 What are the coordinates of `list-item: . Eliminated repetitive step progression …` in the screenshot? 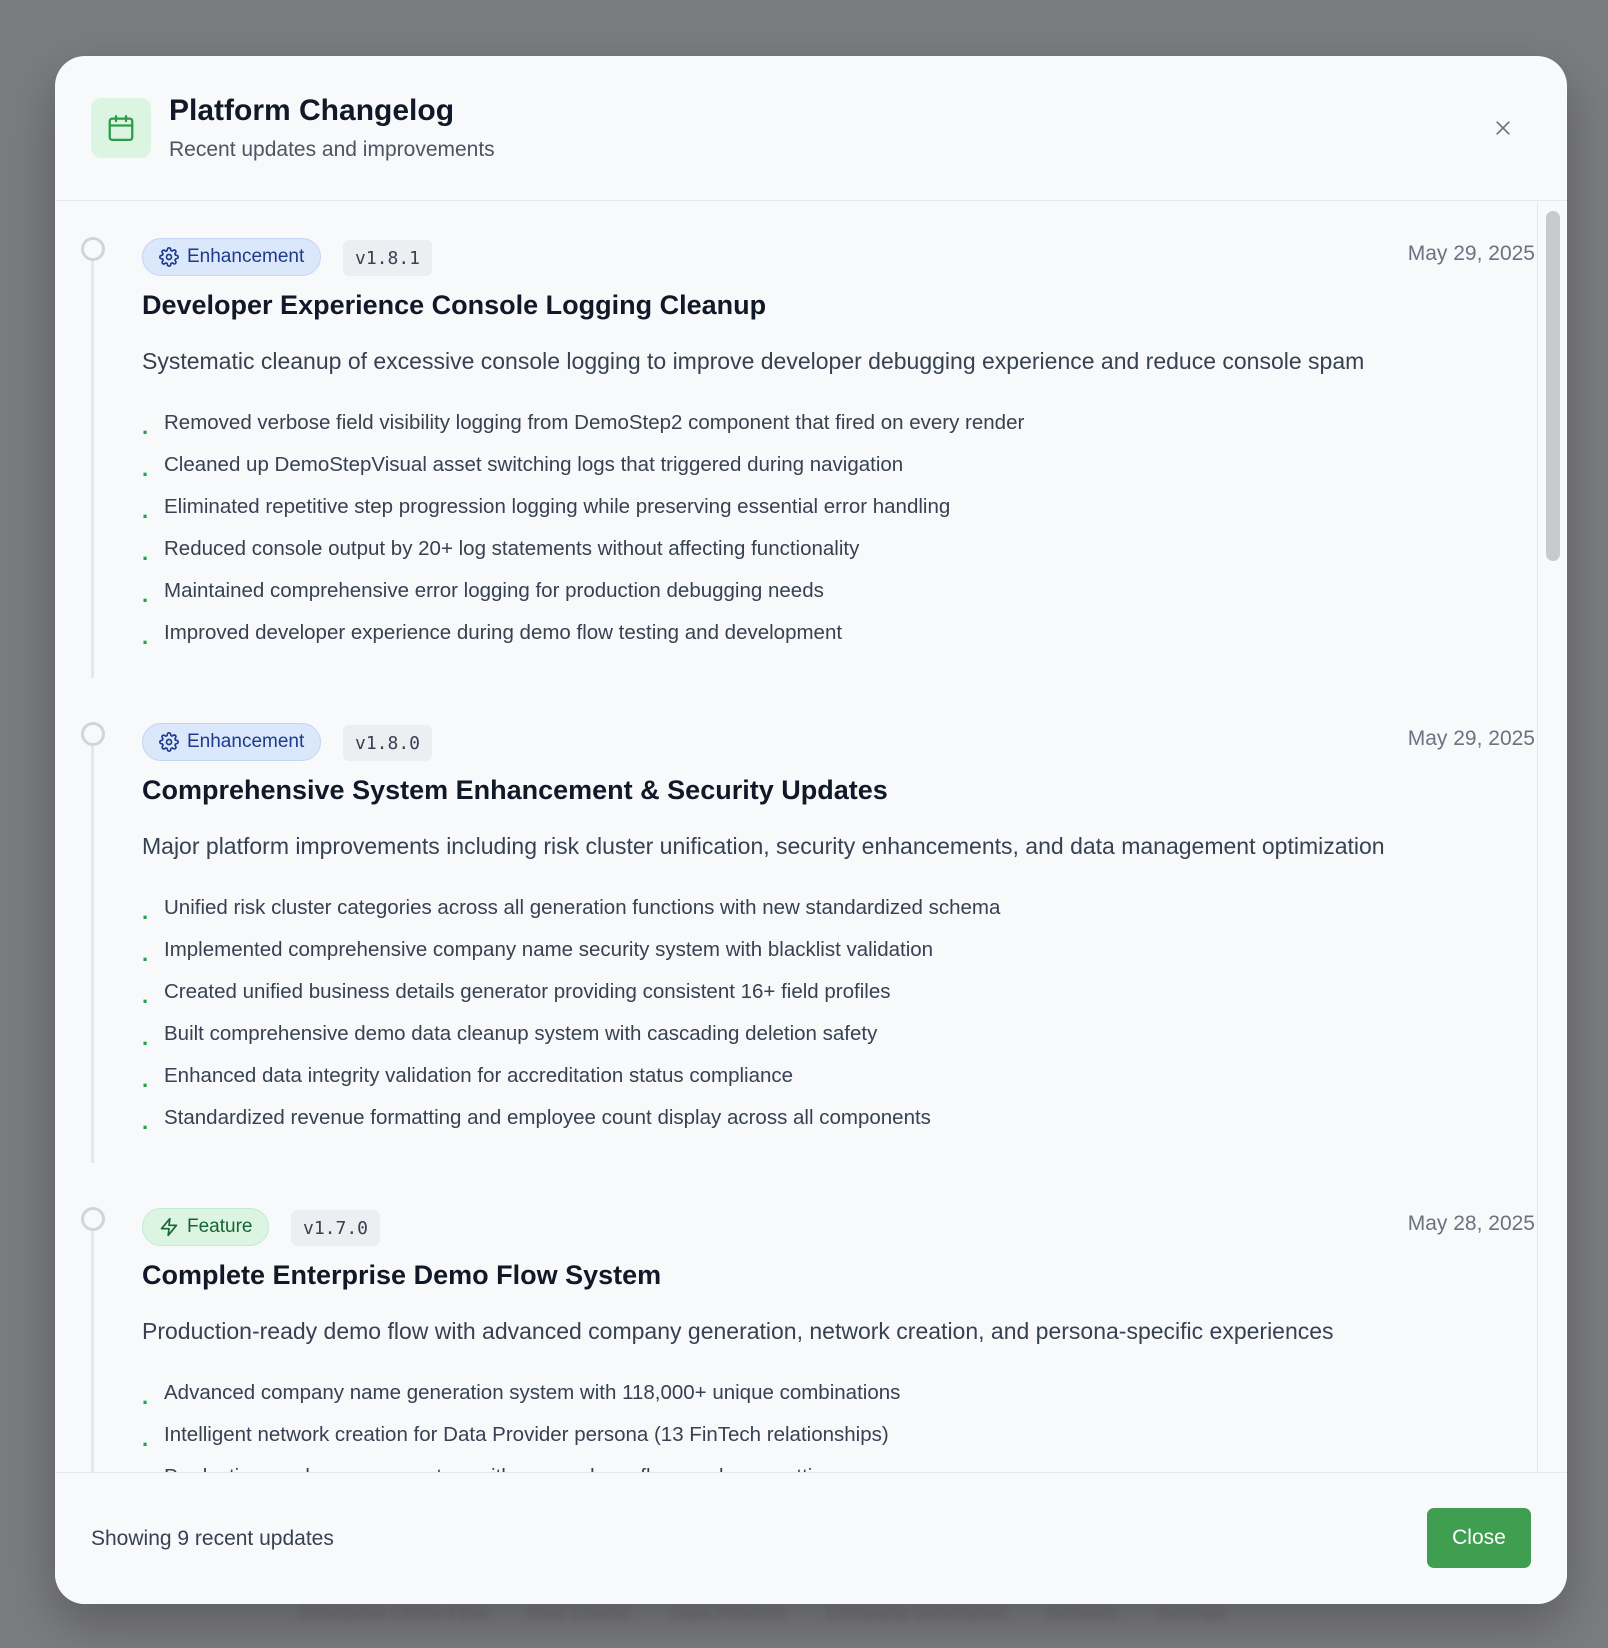 It's located at (583, 507).